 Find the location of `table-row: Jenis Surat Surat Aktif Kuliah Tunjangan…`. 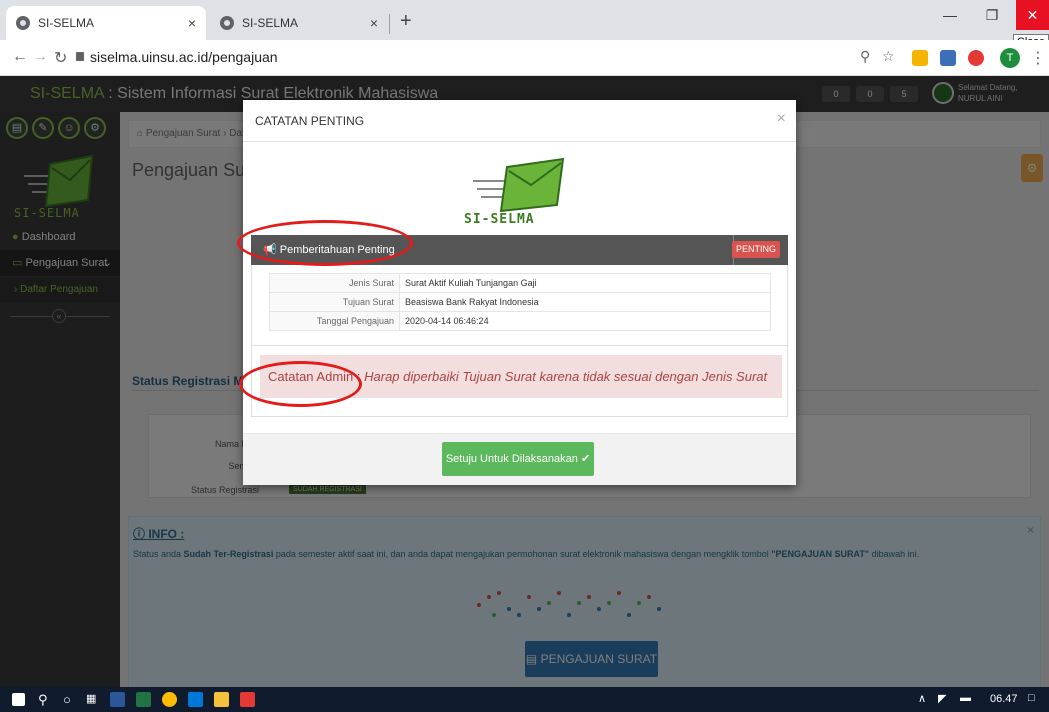

table-row: Jenis Surat Surat Aktif Kuliah Tunjangan… is located at coordinates (520, 283).